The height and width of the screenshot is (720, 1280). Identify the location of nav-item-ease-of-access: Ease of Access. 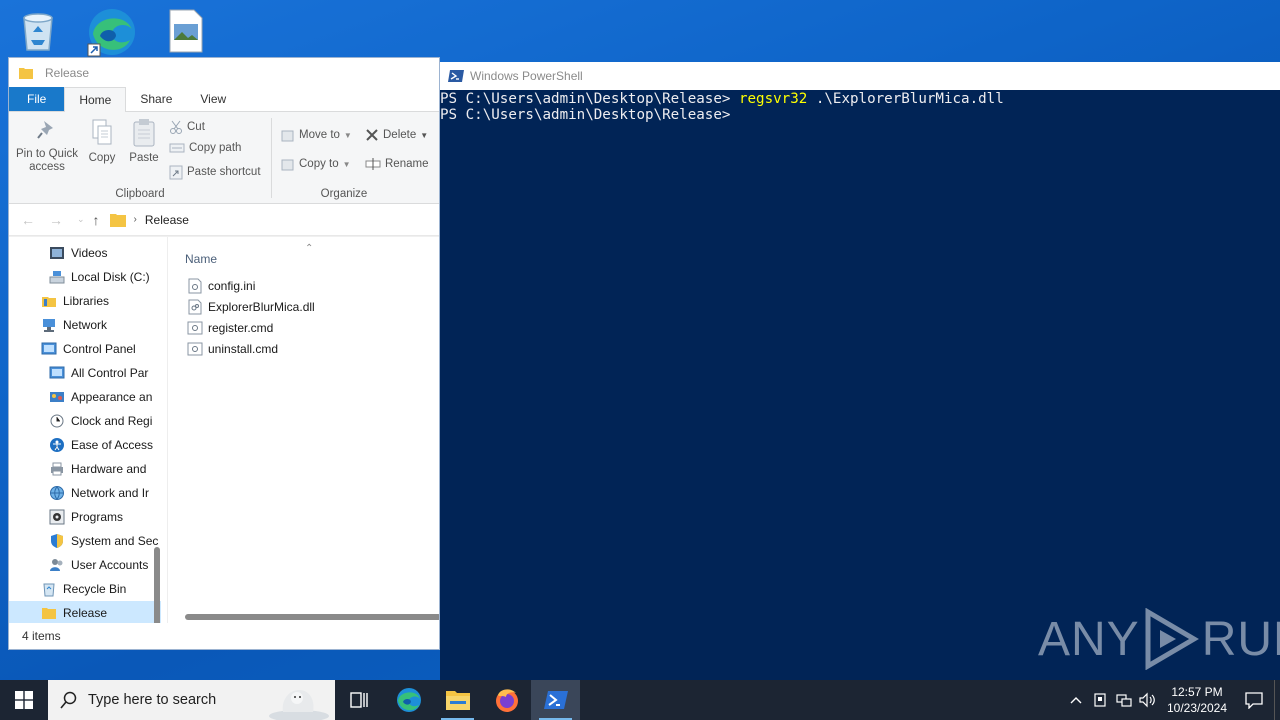
(85, 445).